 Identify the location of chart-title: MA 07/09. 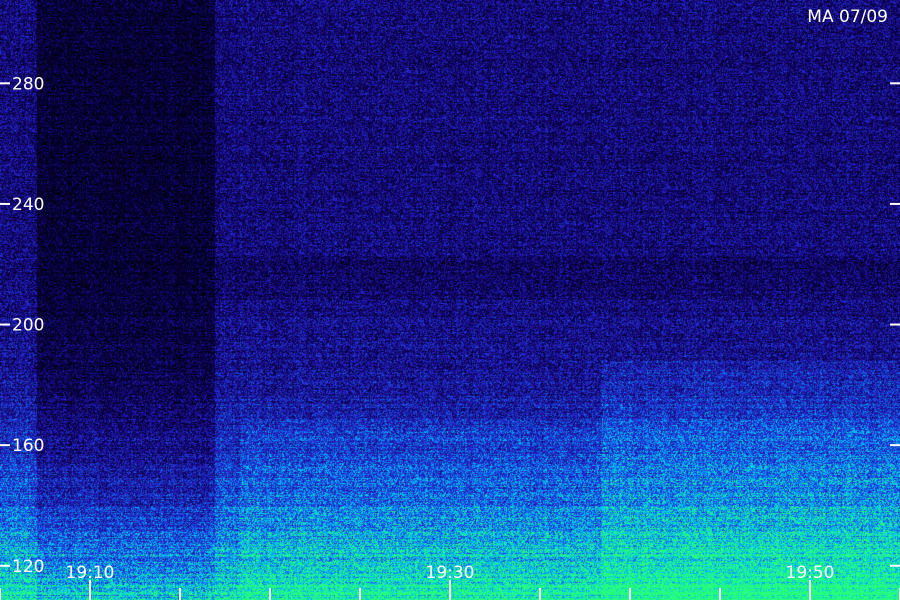
(847, 17).